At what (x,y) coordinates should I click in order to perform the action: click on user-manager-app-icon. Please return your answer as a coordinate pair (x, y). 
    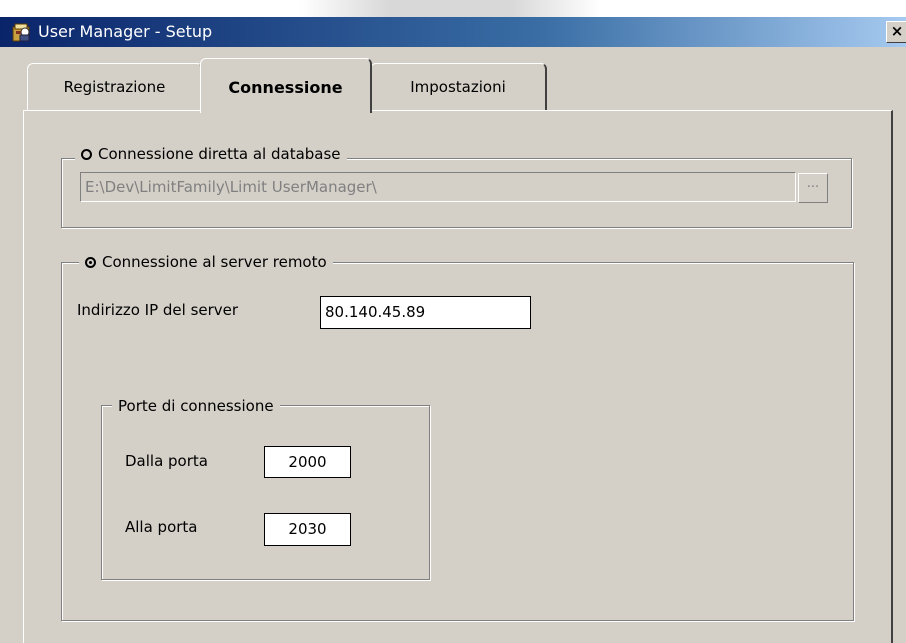
    Looking at the image, I should click on (21, 32).